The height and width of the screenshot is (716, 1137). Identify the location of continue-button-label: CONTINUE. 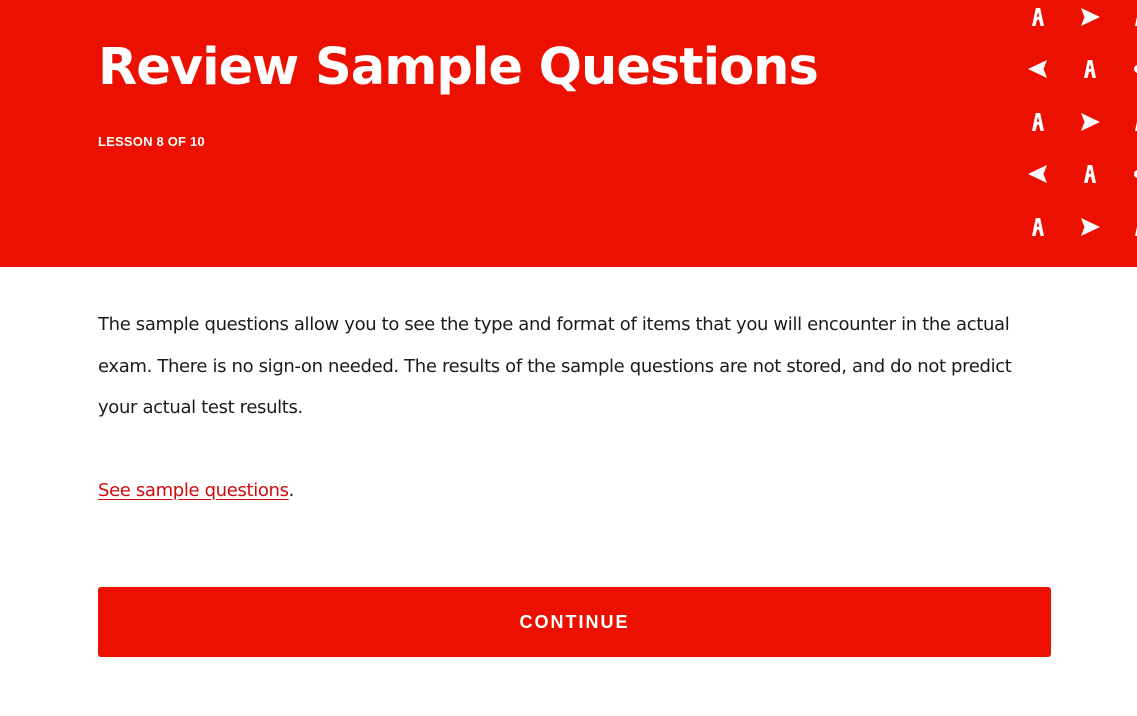
(574, 621).